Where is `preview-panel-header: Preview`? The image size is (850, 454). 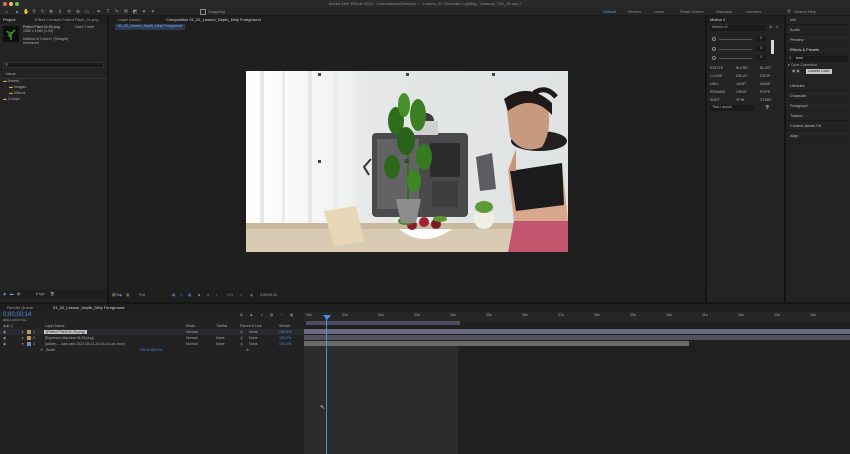
preview-panel-header: Preview is located at coordinates (817, 40).